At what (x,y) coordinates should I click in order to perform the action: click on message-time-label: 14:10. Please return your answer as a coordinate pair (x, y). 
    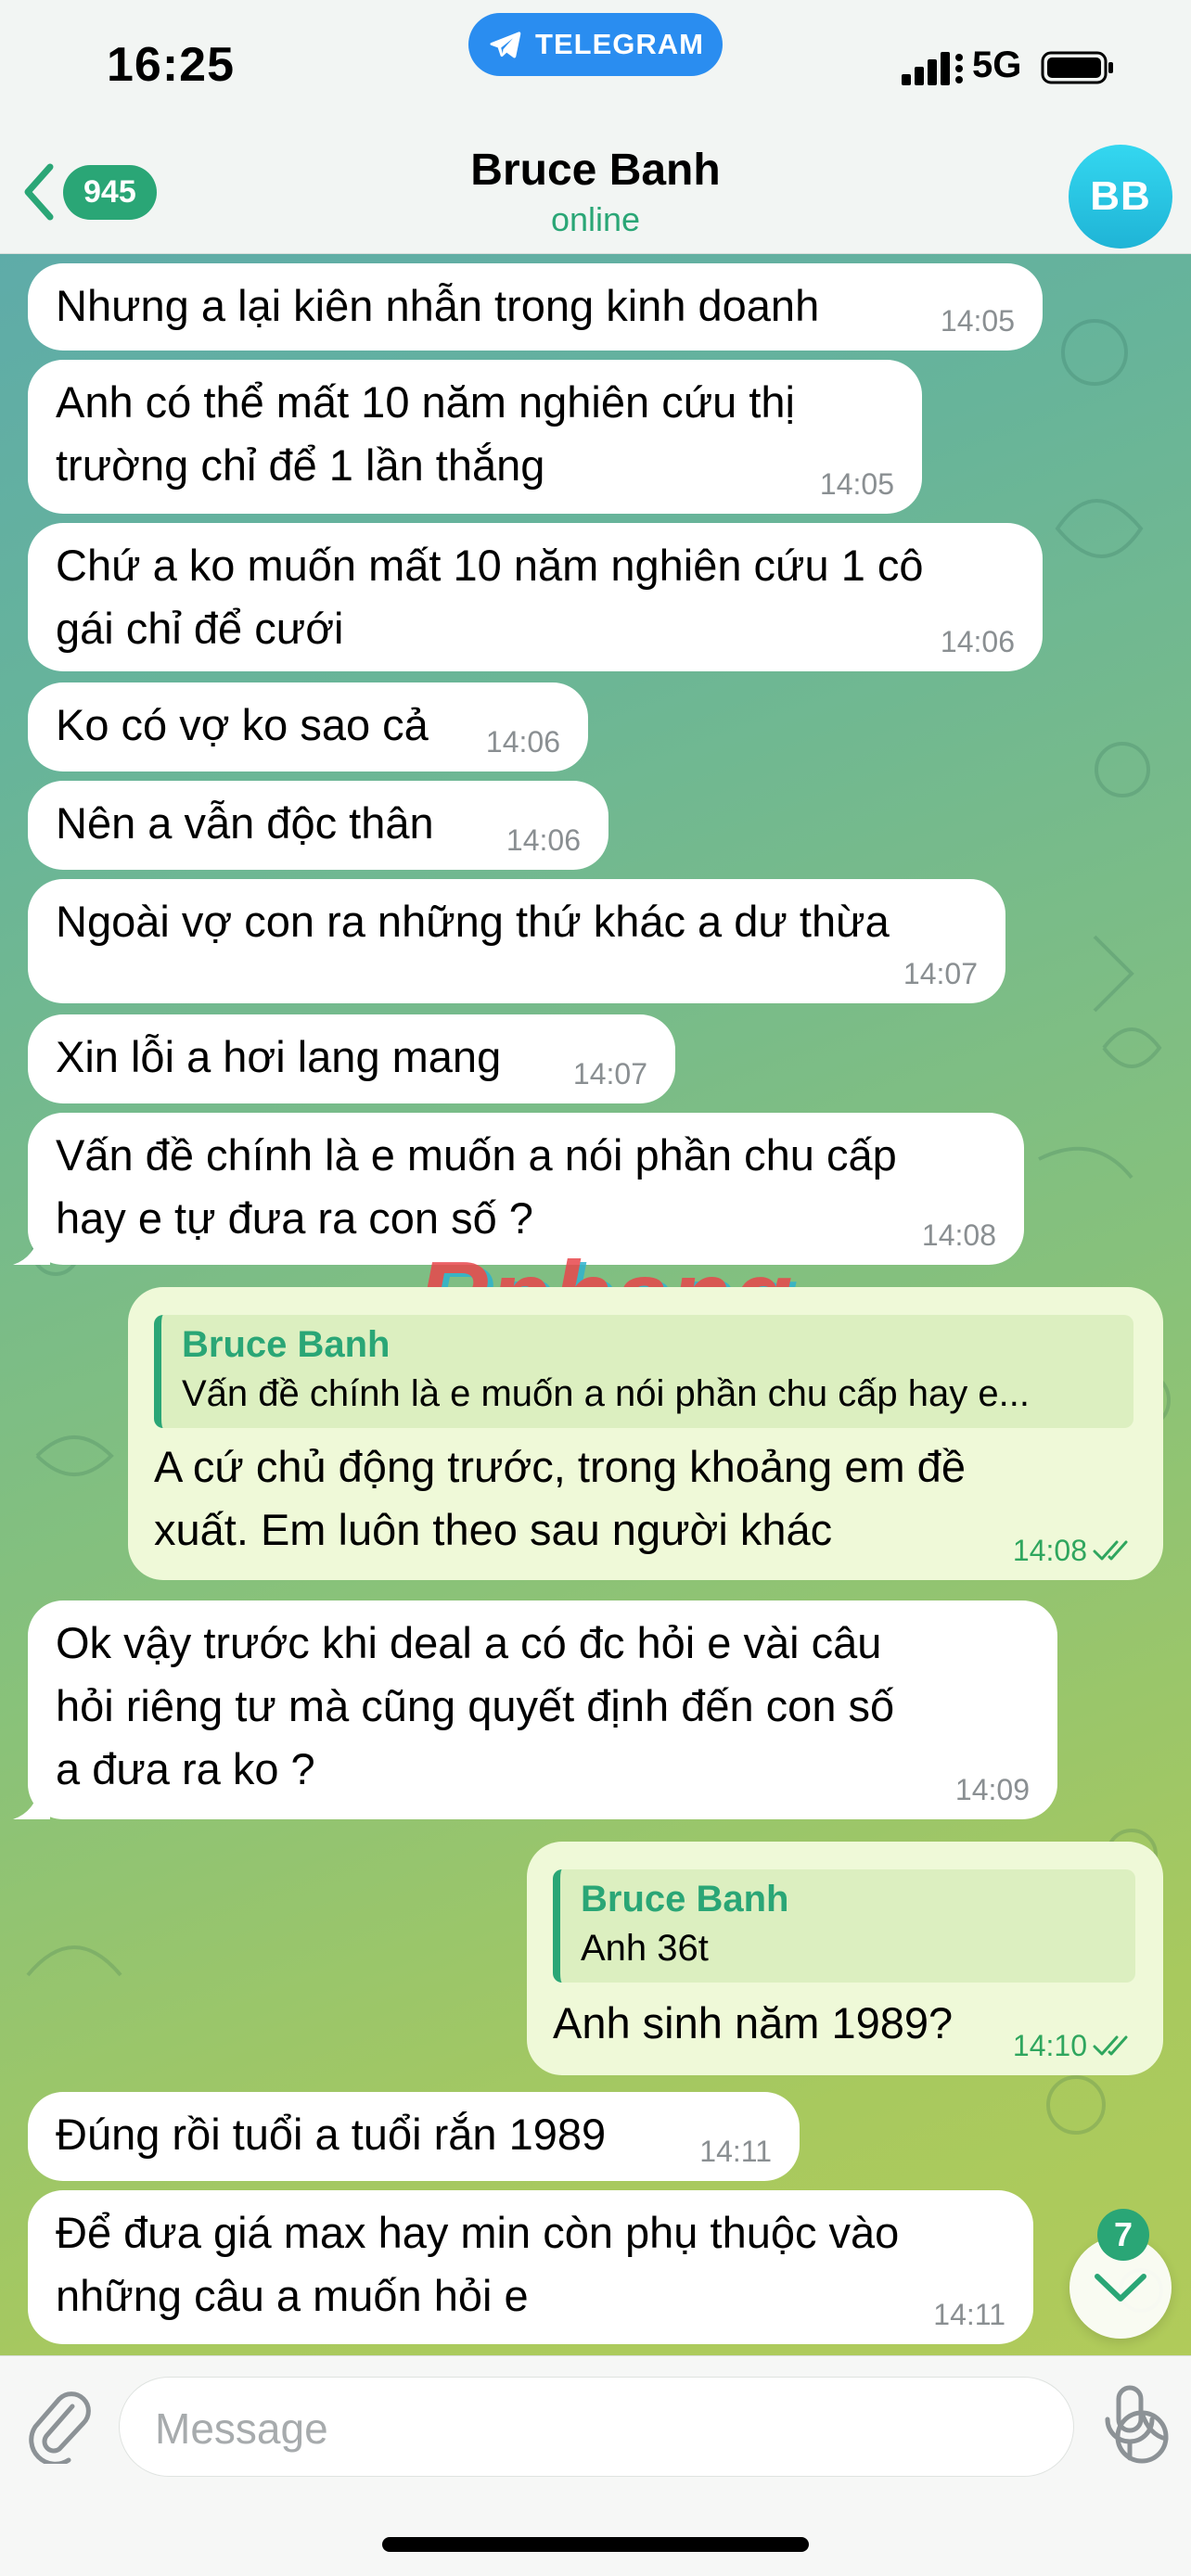
    Looking at the image, I should click on (1049, 2046).